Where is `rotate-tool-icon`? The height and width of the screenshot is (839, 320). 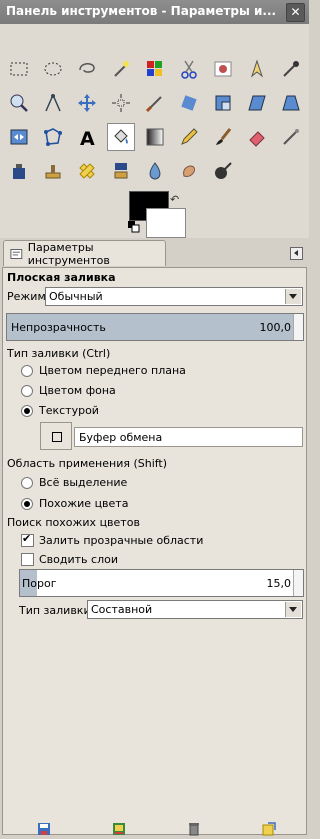 rotate-tool-icon is located at coordinates (189, 103).